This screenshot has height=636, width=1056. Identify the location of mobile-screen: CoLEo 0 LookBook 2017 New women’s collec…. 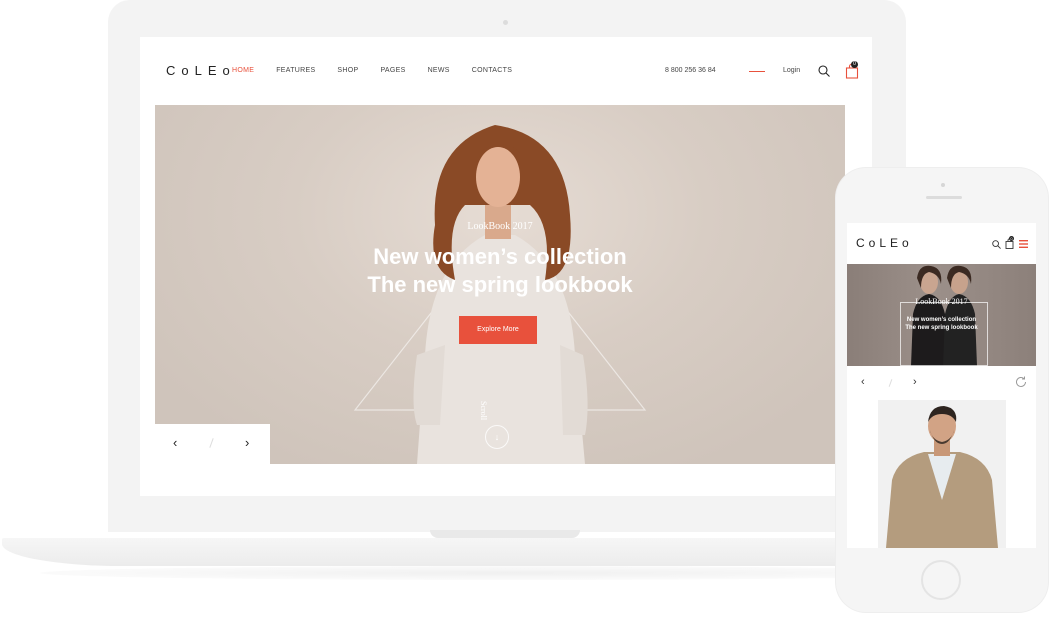
(941, 385).